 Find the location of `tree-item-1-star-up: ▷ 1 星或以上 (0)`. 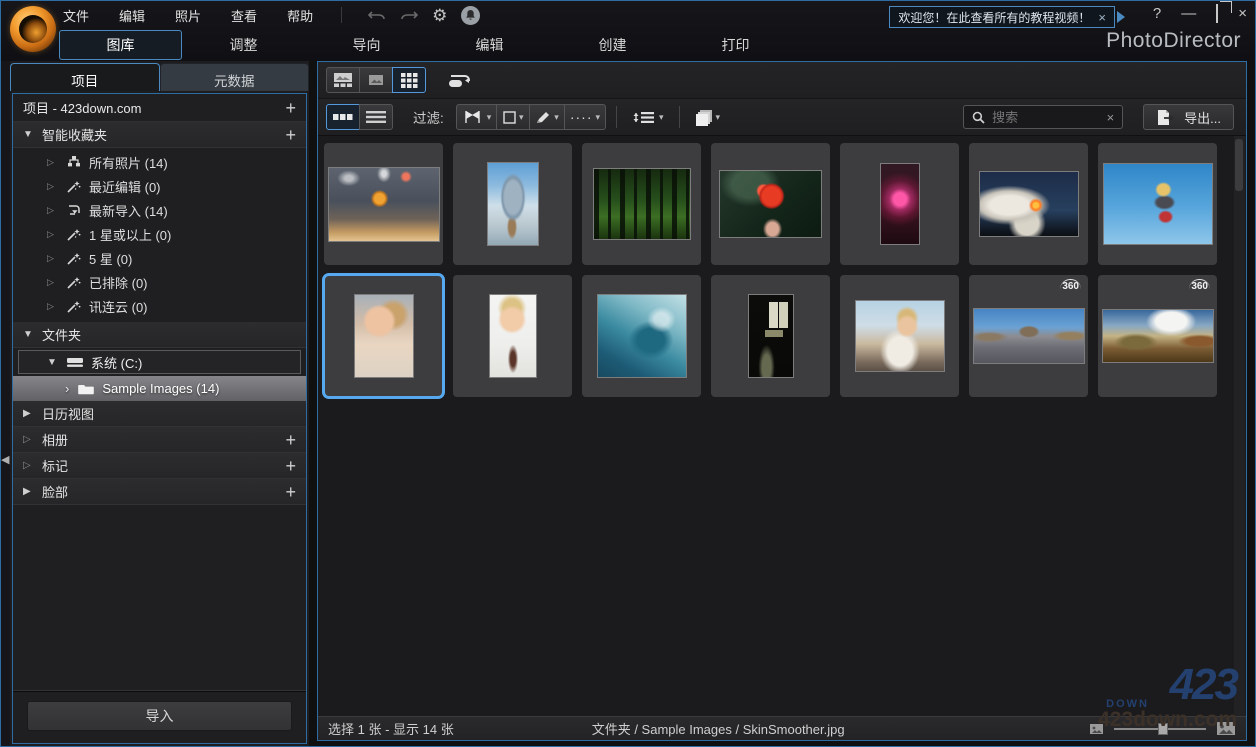

tree-item-1-star-up: ▷ 1 星或以上 (0) is located at coordinates (159, 234).